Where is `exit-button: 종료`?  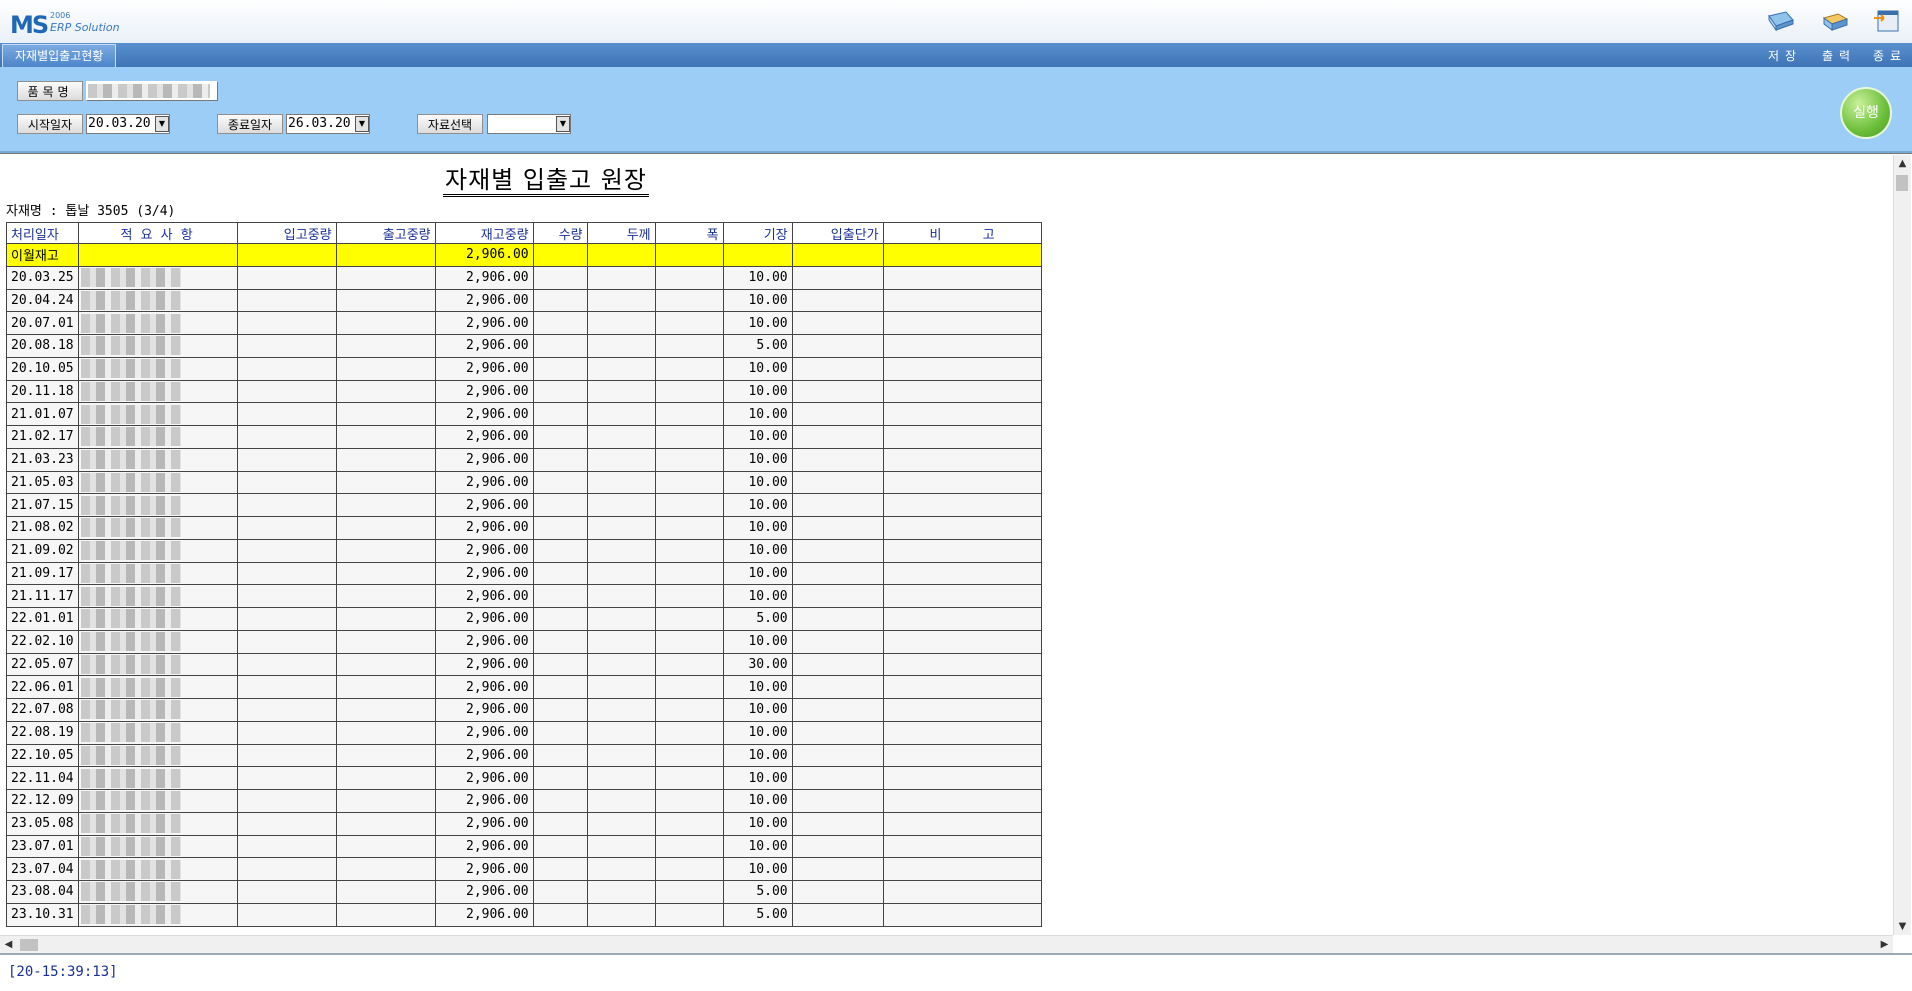
exit-button: 종료 is located at coordinates (1890, 55).